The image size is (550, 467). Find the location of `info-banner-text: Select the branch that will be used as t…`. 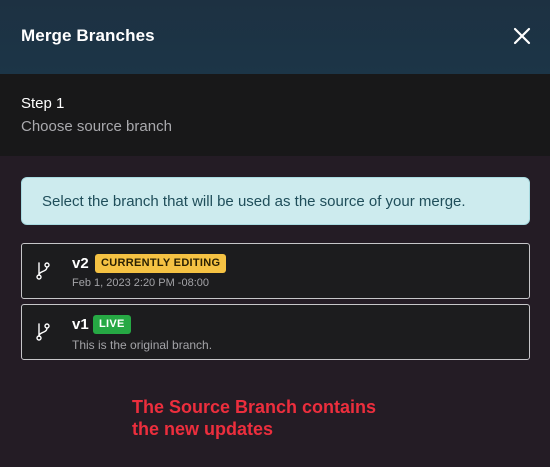

info-banner-text: Select the branch that will be used as t… is located at coordinates (254, 201).